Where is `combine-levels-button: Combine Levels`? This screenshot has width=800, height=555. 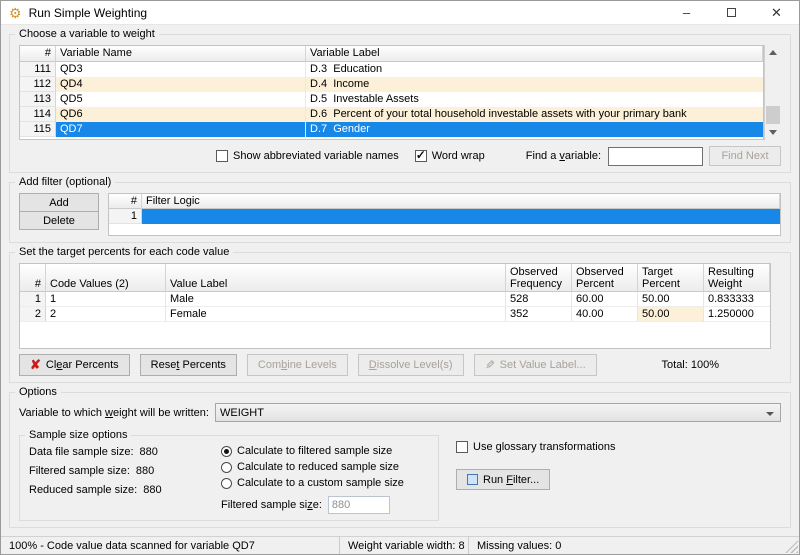 combine-levels-button: Combine Levels is located at coordinates (297, 365).